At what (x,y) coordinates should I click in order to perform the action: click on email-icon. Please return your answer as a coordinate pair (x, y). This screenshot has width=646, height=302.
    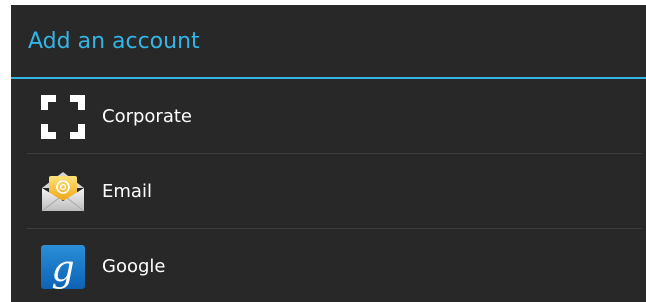
    Looking at the image, I should click on (63, 192).